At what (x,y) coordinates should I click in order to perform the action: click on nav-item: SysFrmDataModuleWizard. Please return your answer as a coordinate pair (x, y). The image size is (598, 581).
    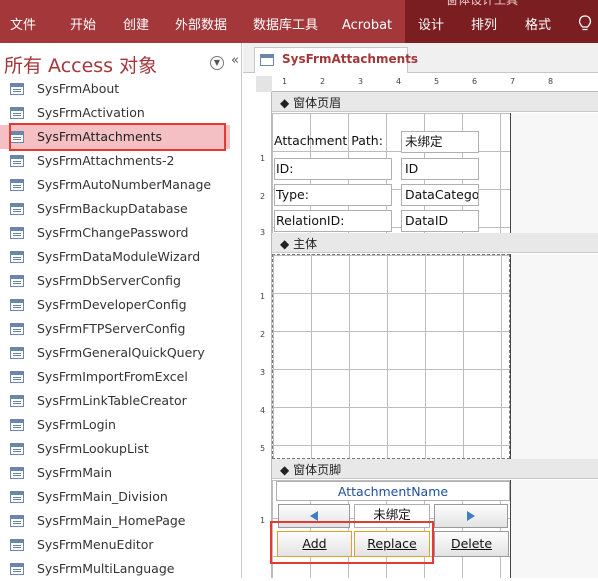
    Looking at the image, I should click on (115, 257).